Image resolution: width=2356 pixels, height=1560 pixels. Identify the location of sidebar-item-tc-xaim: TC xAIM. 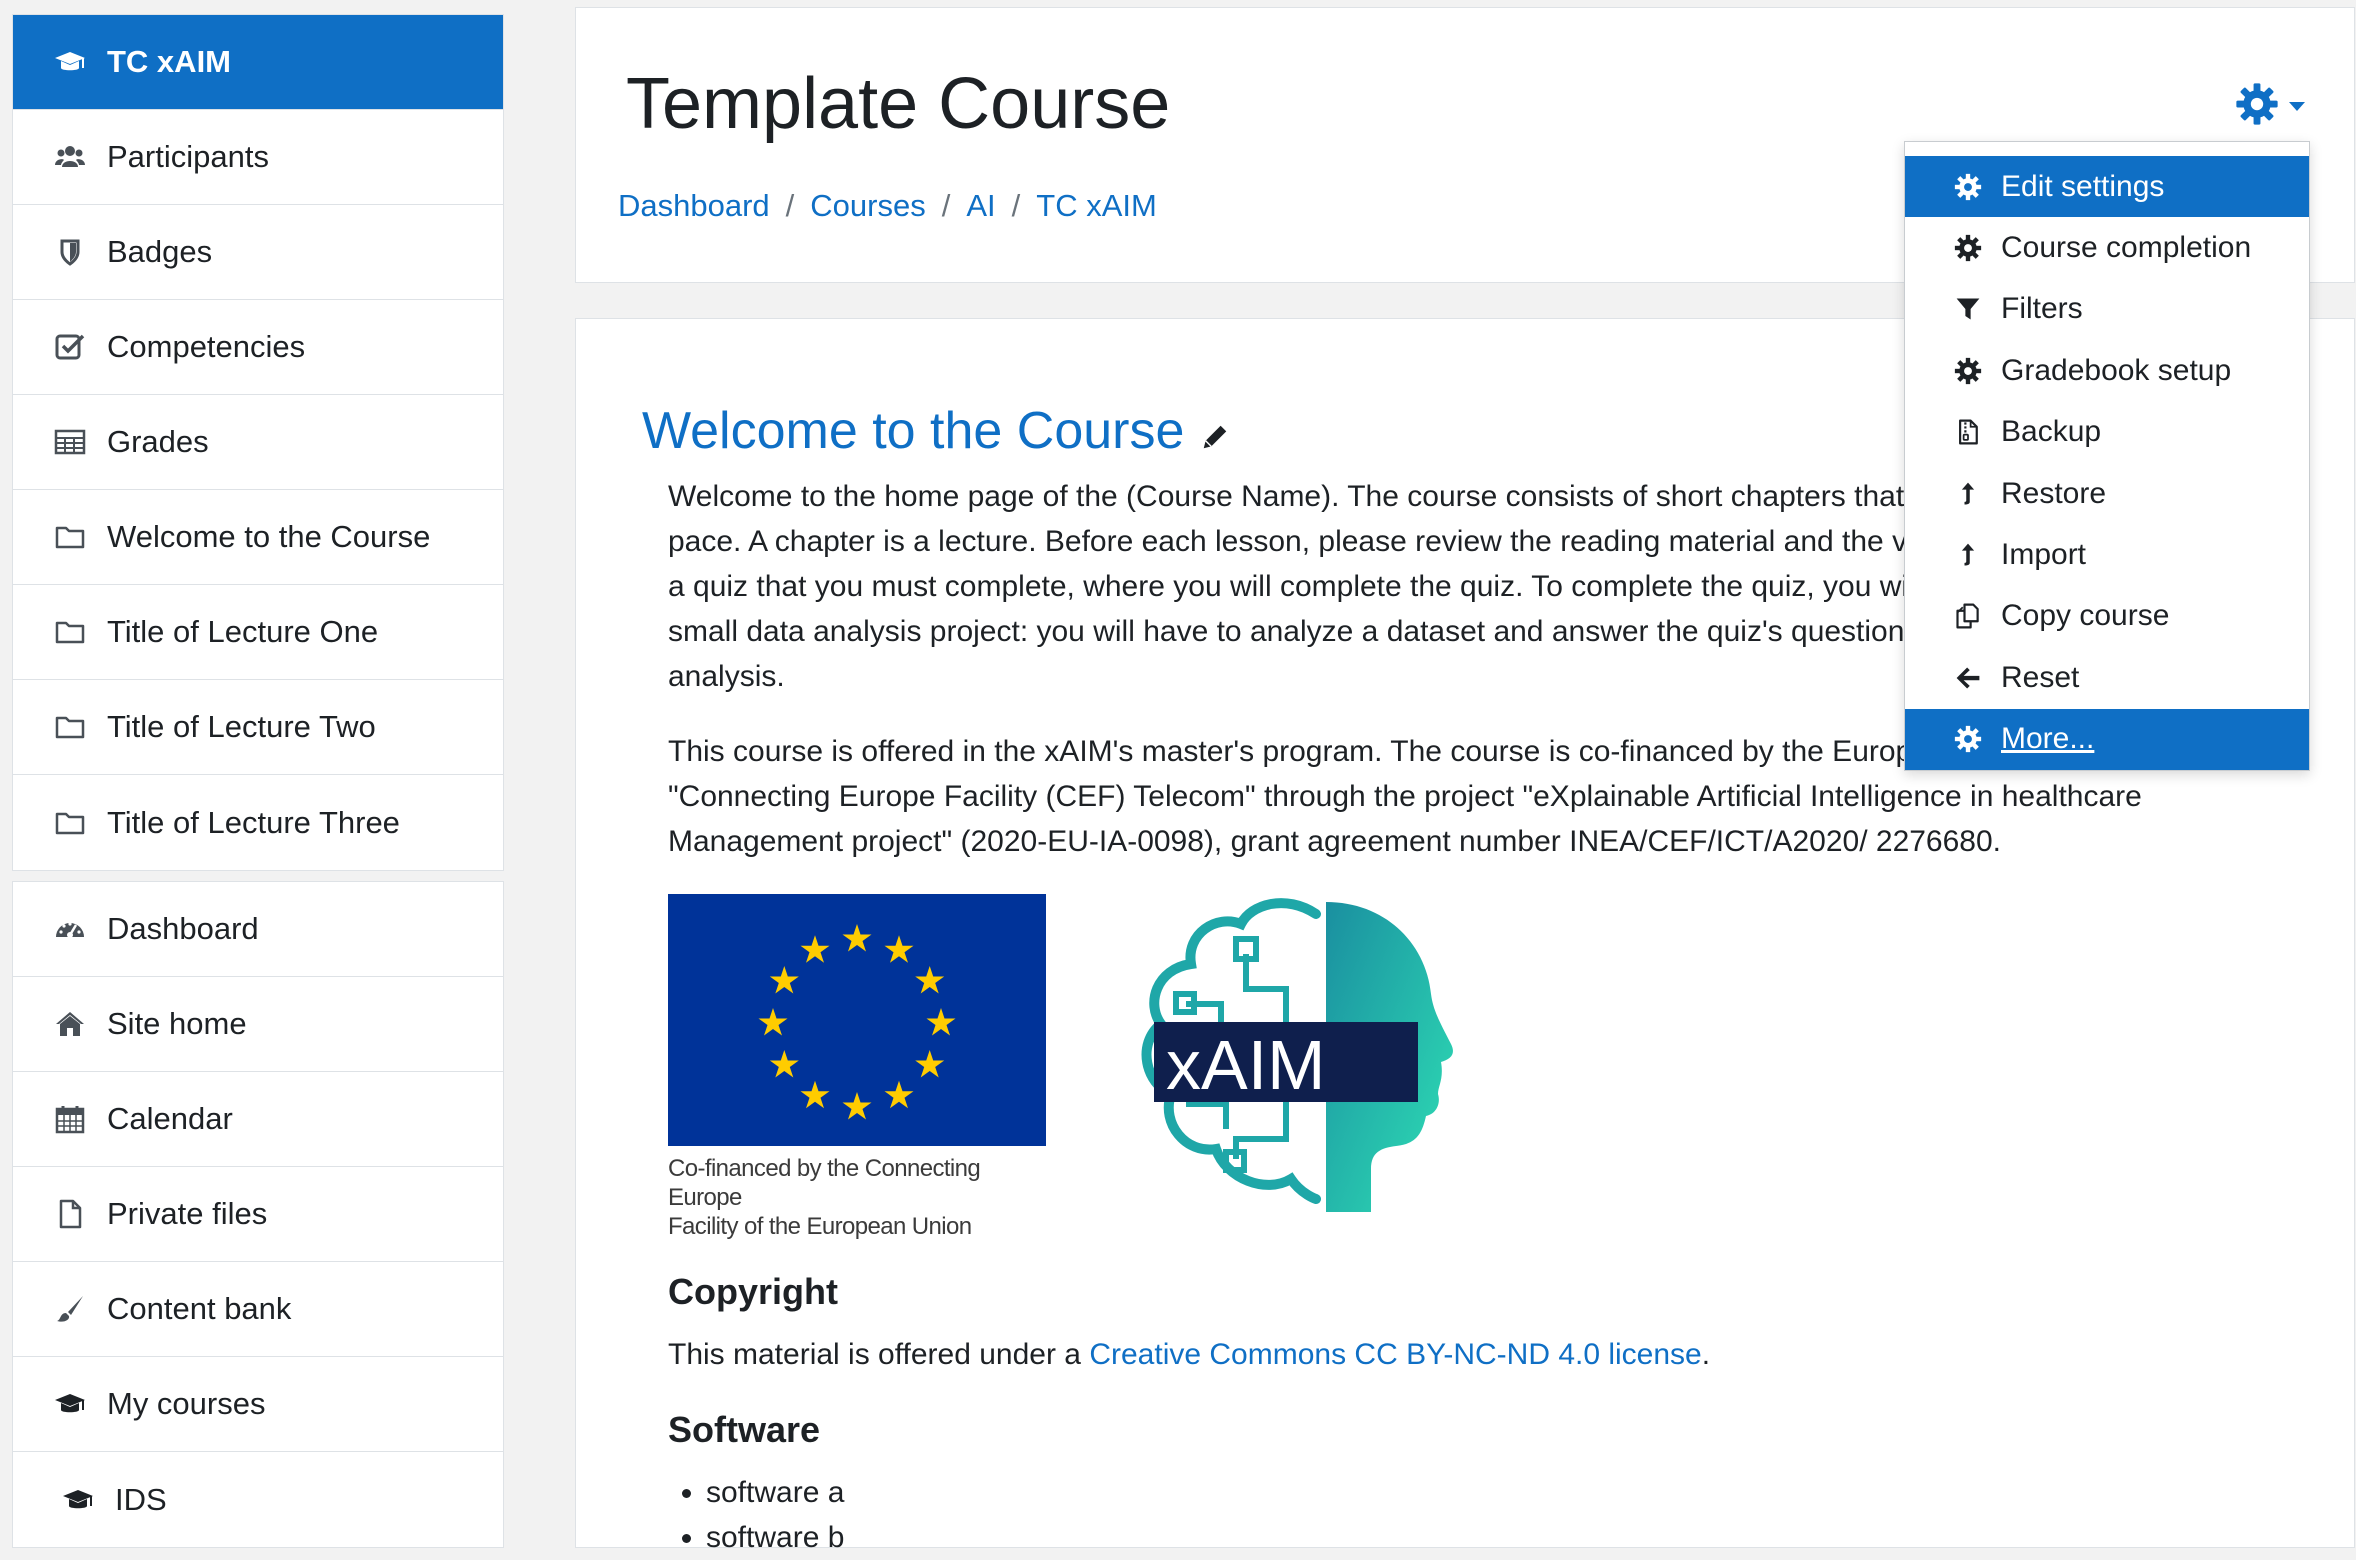
(258, 62).